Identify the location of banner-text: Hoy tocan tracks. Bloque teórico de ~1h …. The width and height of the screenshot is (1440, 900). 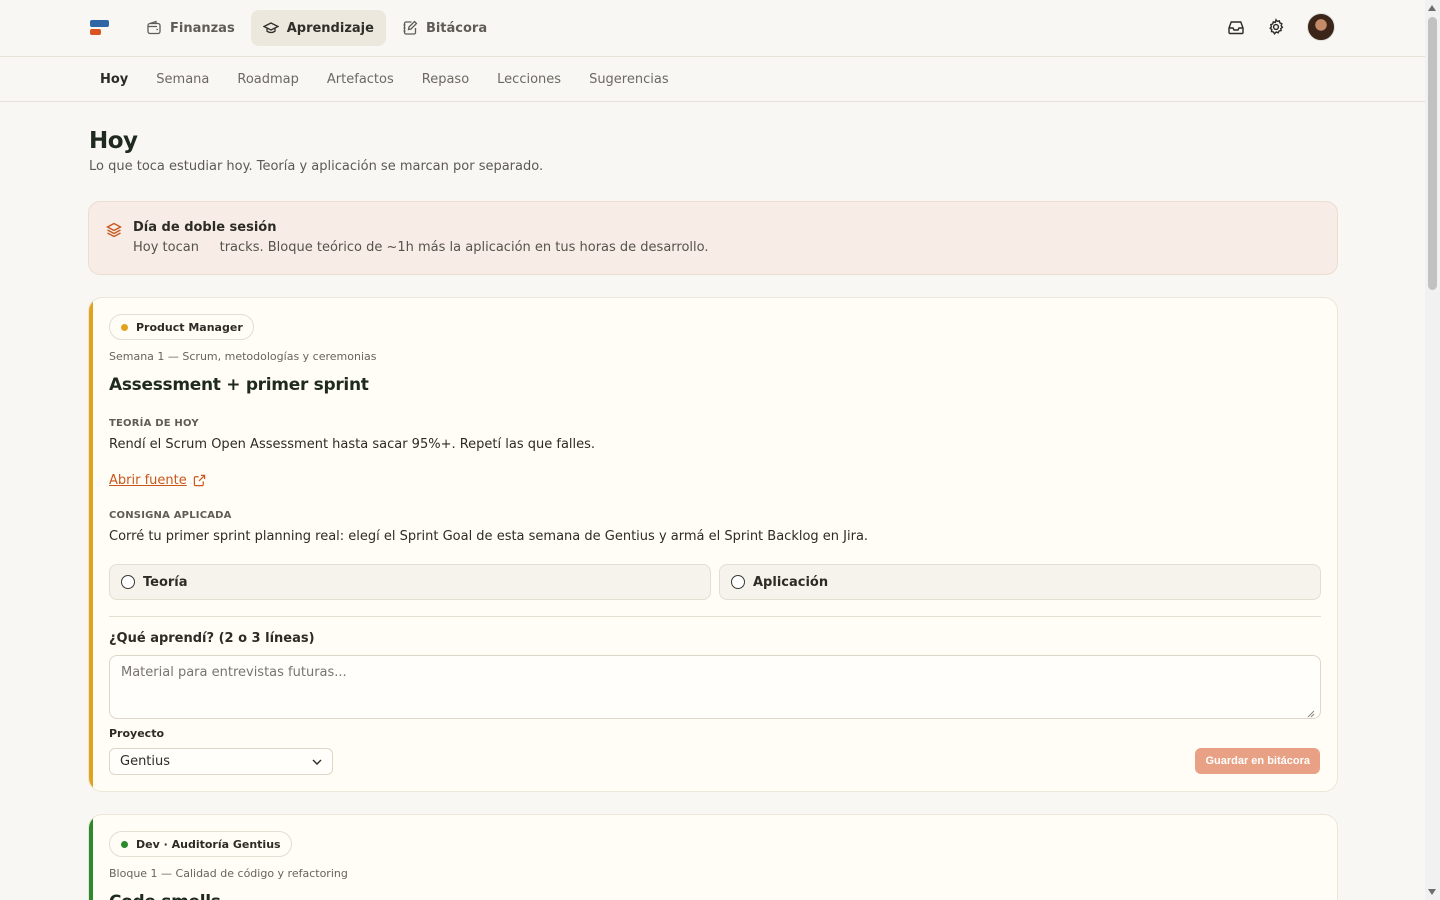
(421, 247).